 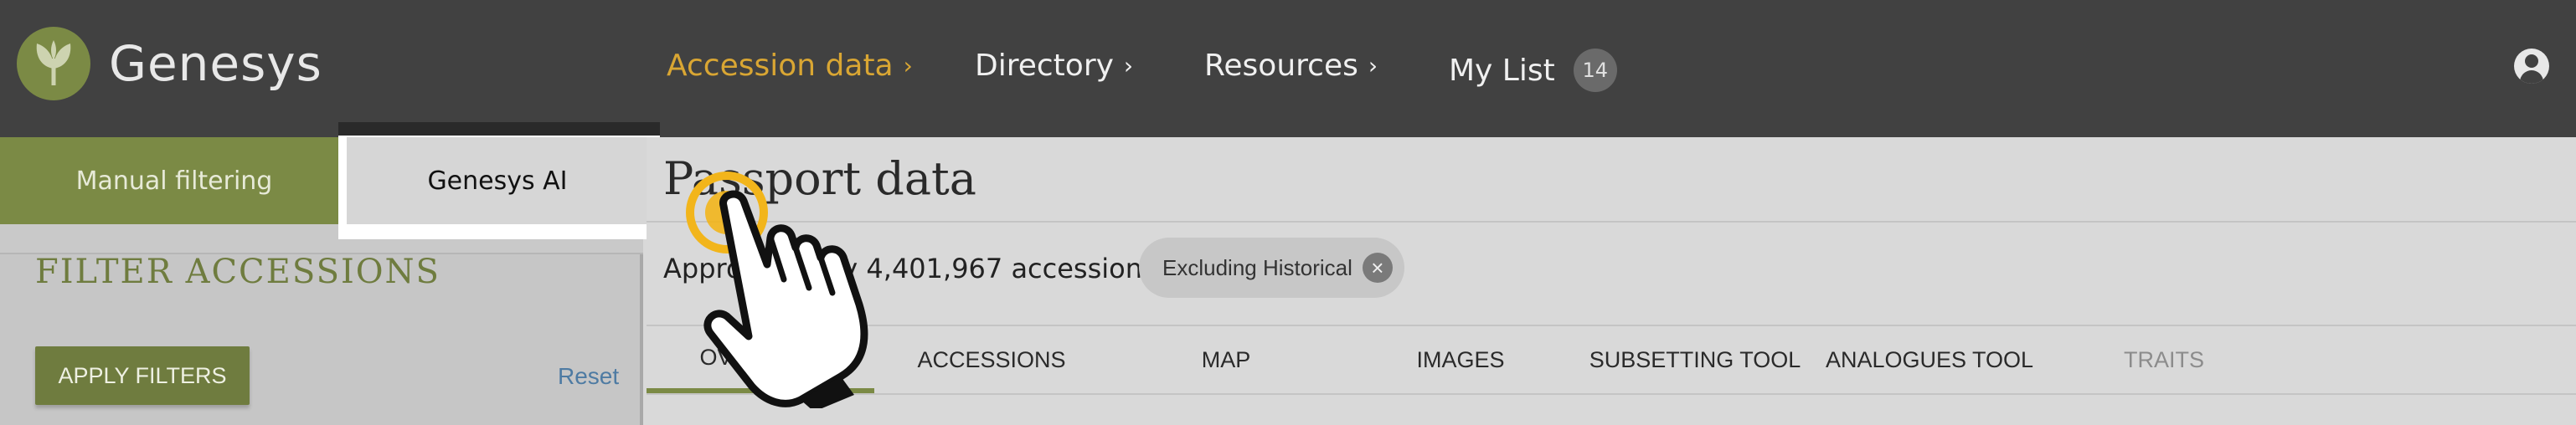 What do you see at coordinates (237, 272) in the screenshot?
I see `filter-accessions-heading: FILTER ACCESSIONS` at bounding box center [237, 272].